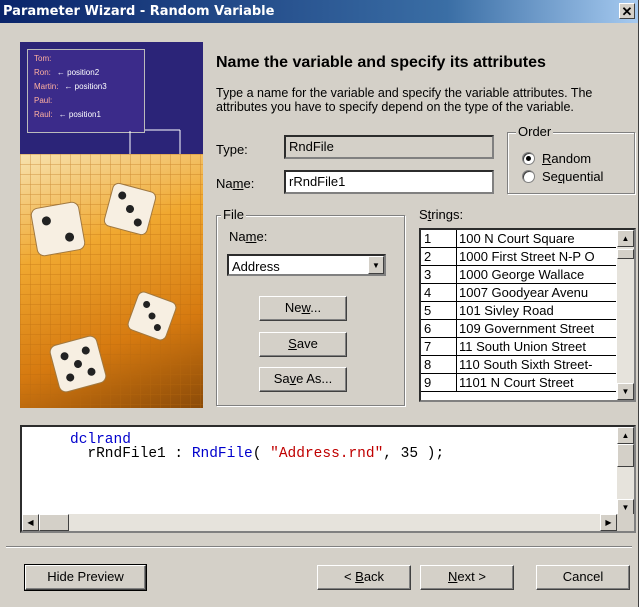 The image size is (639, 607). I want to click on name-label: Name:, so click(235, 183).